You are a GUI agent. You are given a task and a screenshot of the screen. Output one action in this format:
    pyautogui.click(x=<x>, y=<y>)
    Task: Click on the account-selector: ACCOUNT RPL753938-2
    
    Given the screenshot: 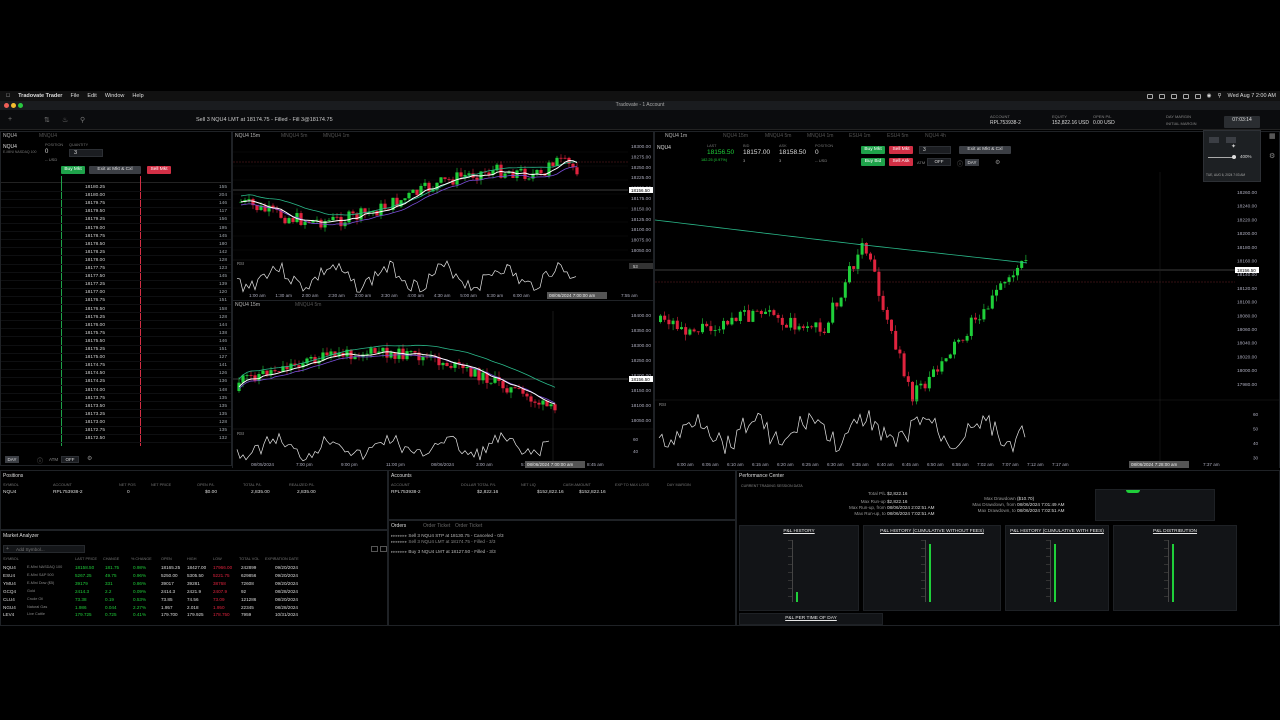 What is the action you would take?
    pyautogui.click(x=1005, y=120)
    